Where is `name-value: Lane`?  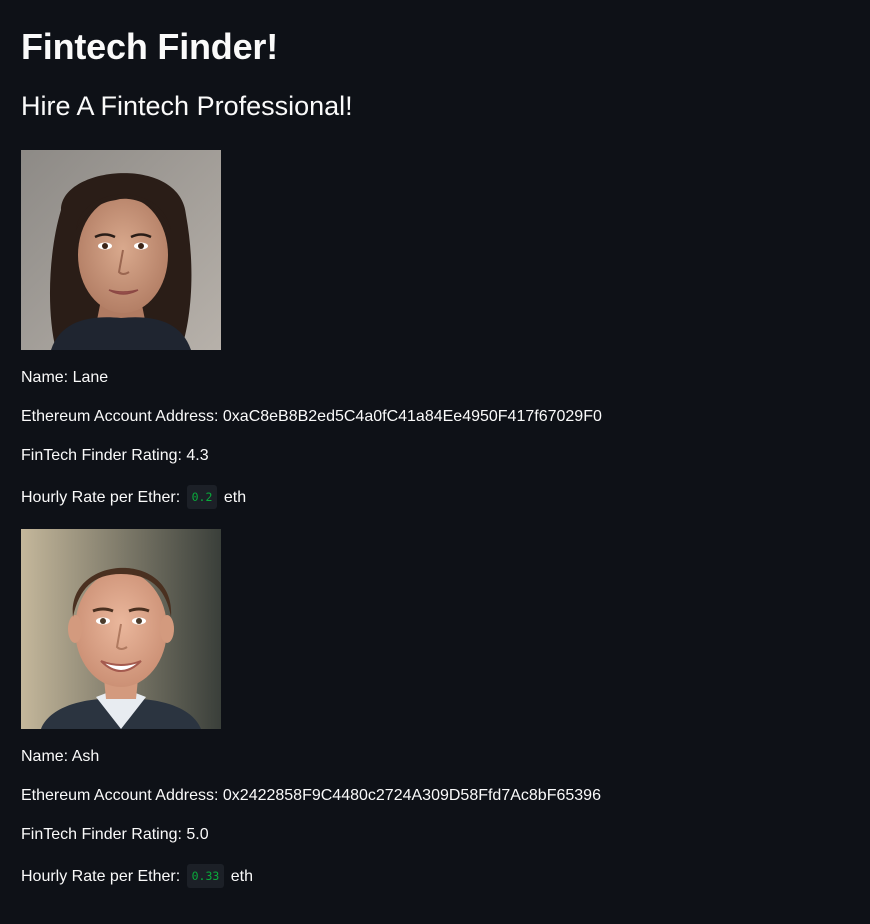
name-value: Lane is located at coordinates (90, 377).